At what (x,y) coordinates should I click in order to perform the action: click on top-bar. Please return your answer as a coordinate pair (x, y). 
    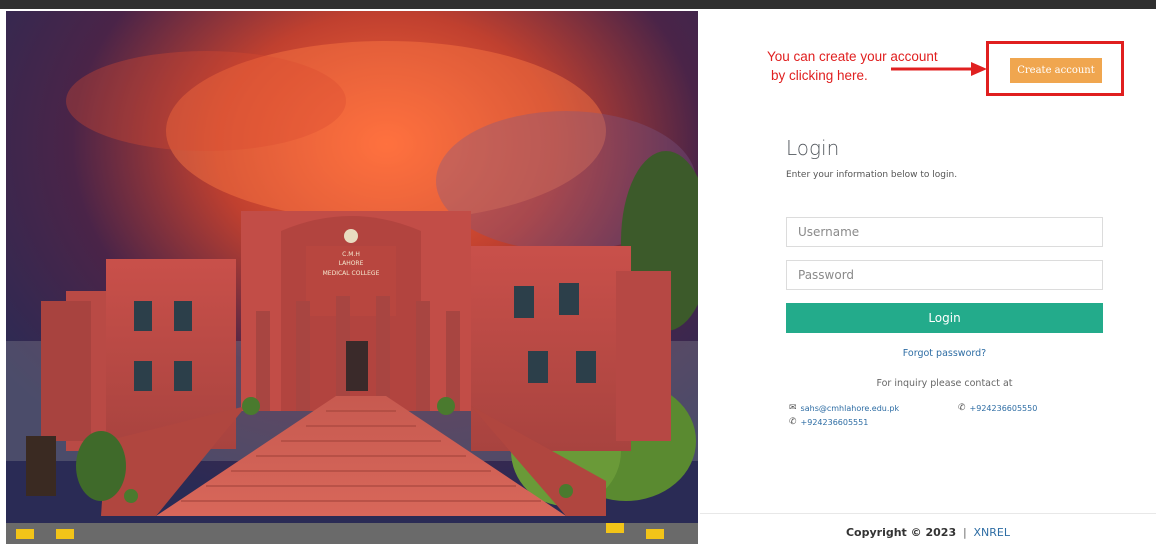
    Looking at the image, I should click on (578, 4).